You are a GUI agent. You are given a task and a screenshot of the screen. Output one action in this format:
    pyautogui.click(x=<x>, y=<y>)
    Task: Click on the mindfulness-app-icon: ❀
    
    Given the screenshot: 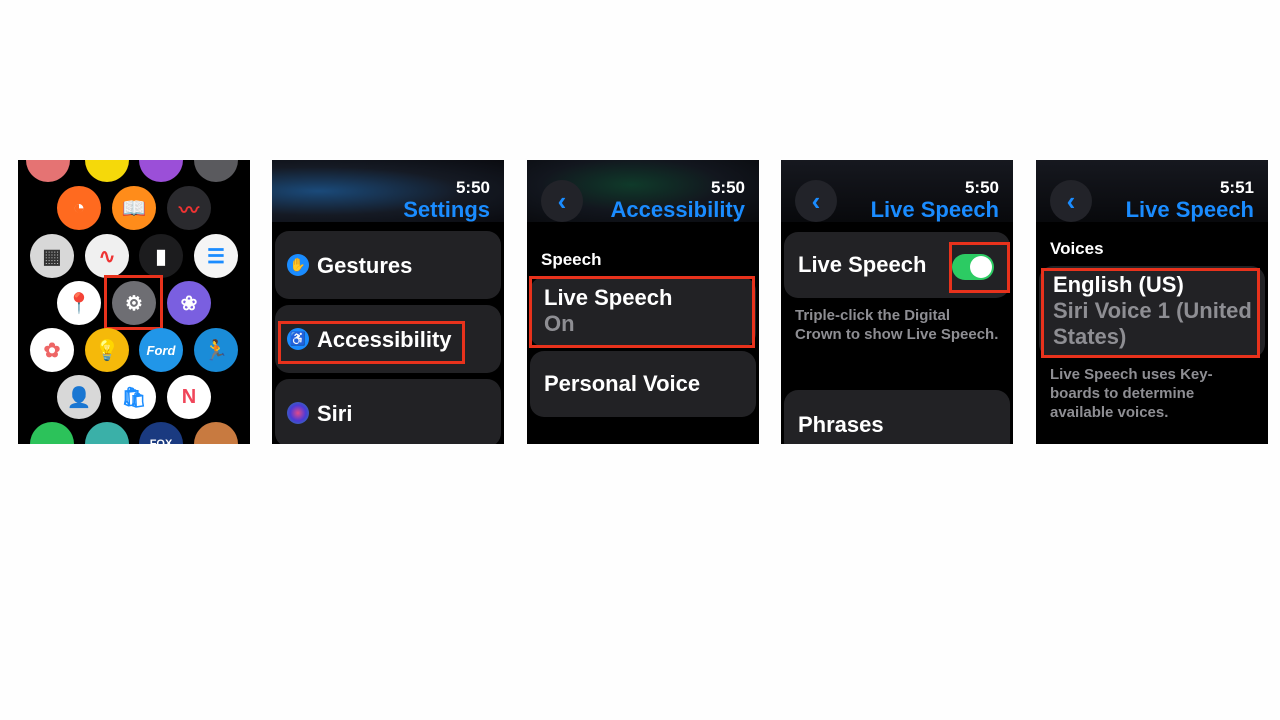 What is the action you would take?
    pyautogui.click(x=189, y=303)
    